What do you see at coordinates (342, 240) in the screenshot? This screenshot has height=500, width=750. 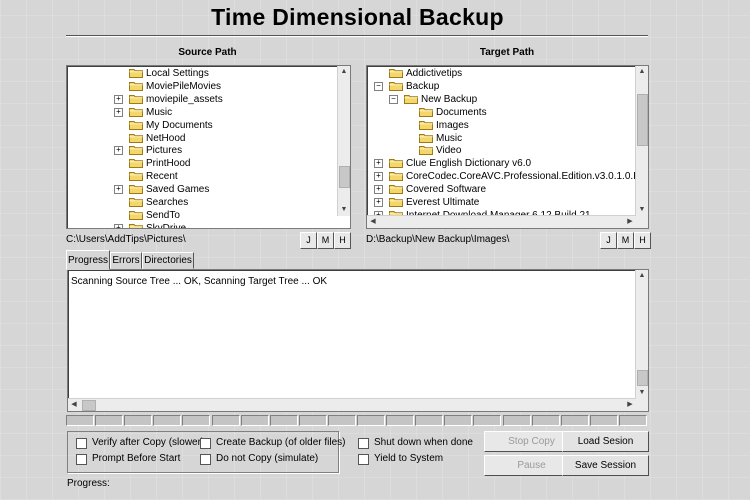 I see `source-h-button: H` at bounding box center [342, 240].